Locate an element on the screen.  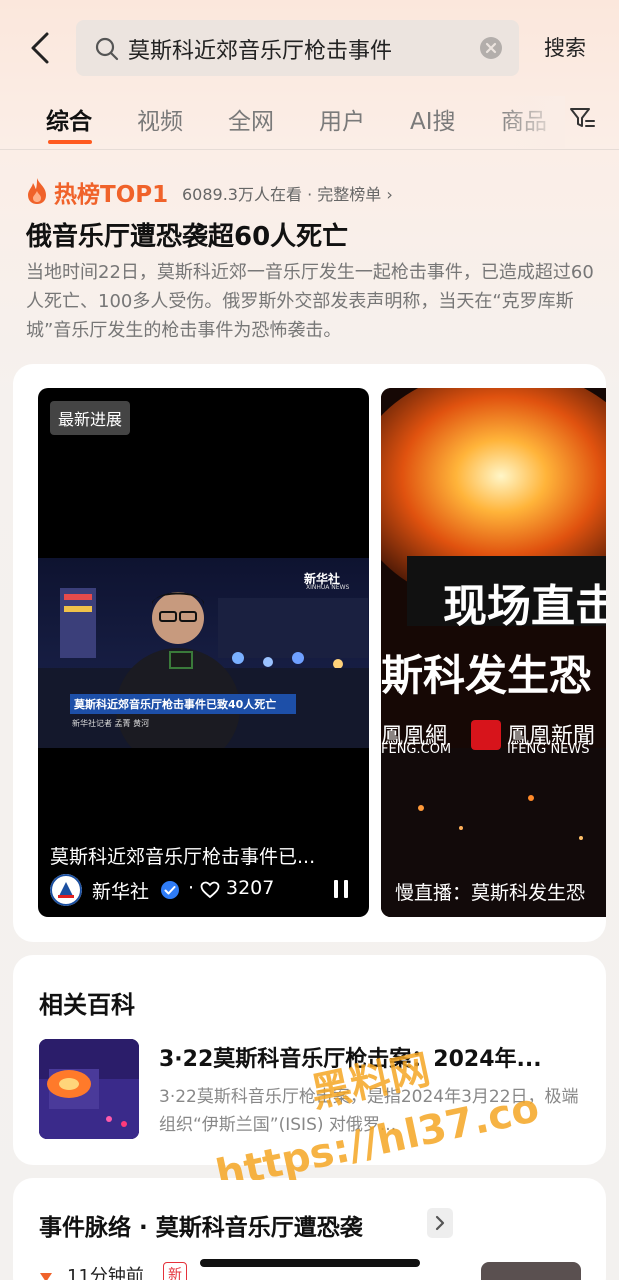
verified-icon is located at coordinates (170, 890).